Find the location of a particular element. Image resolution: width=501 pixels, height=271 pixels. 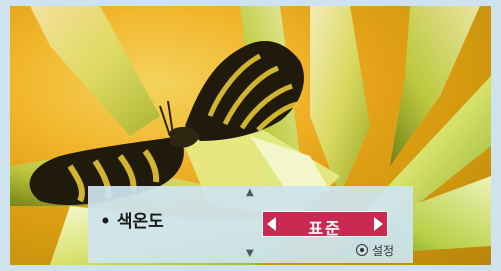

scroll-down-icon: ▼ is located at coordinates (250, 254).